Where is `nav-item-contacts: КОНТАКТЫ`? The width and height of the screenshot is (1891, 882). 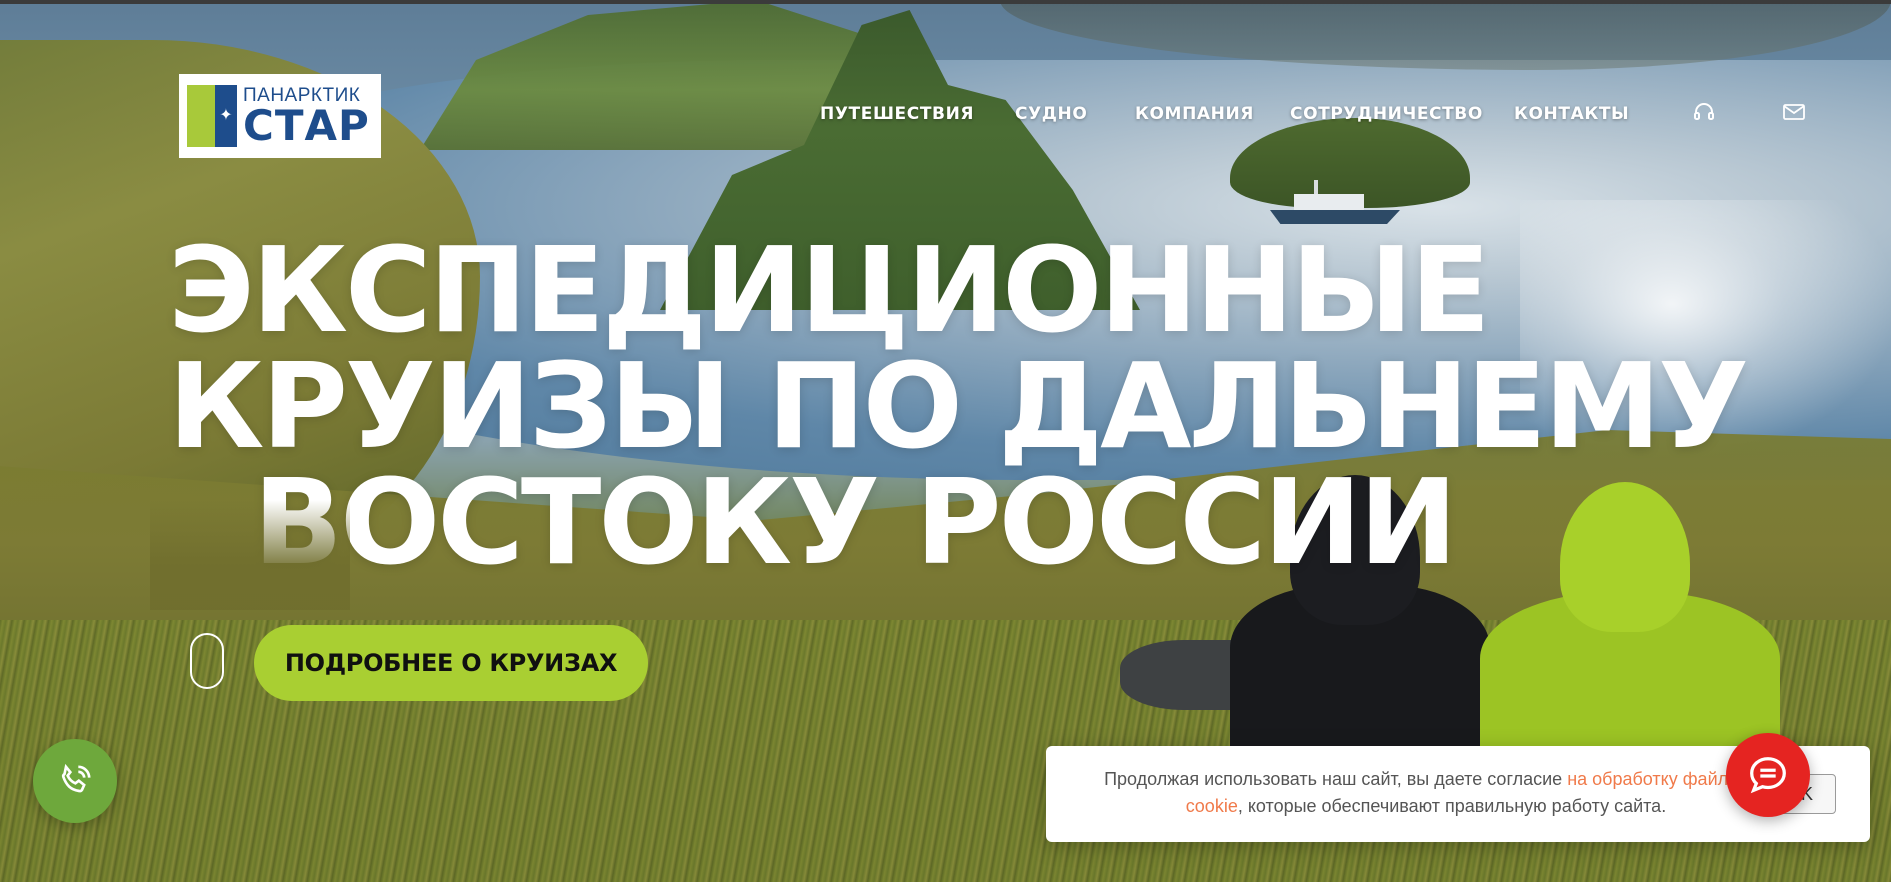 nav-item-contacts: КОНТАКТЫ is located at coordinates (1571, 114).